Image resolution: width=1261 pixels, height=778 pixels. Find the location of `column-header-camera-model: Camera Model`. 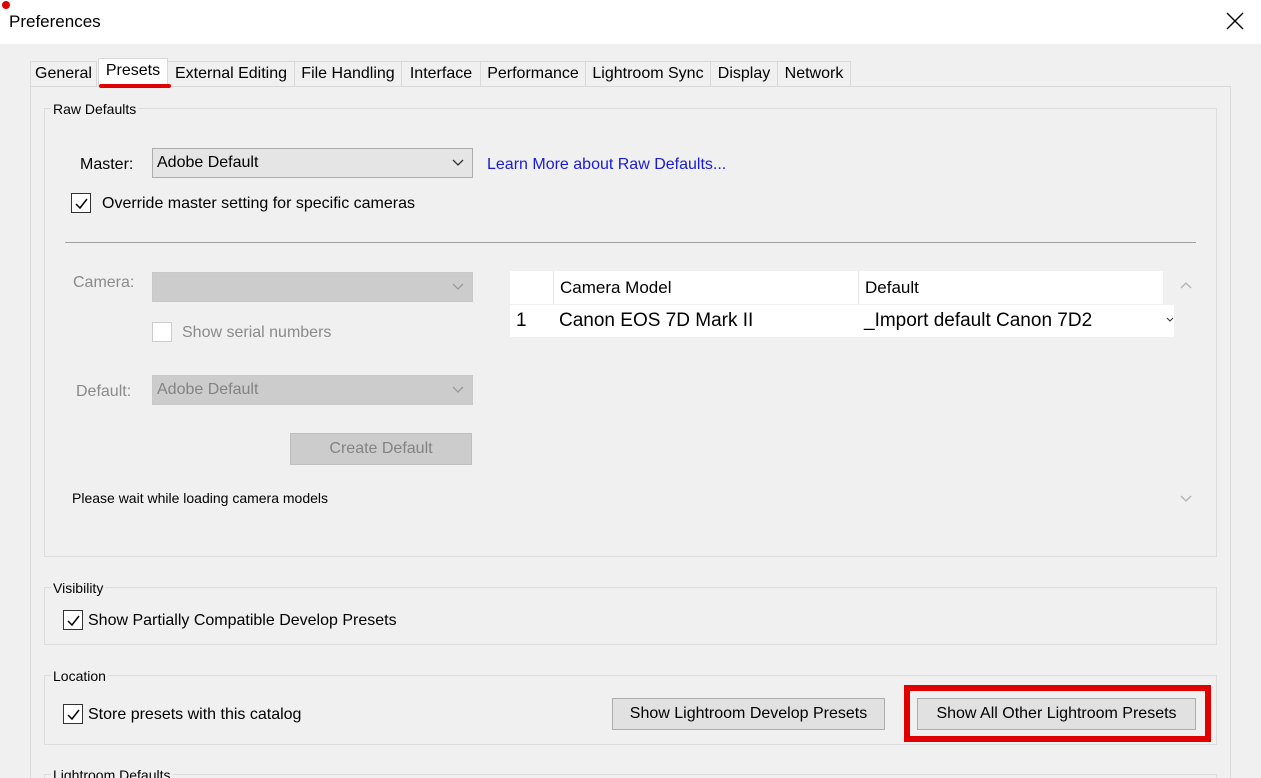

column-header-camera-model: Camera Model is located at coordinates (705, 287).